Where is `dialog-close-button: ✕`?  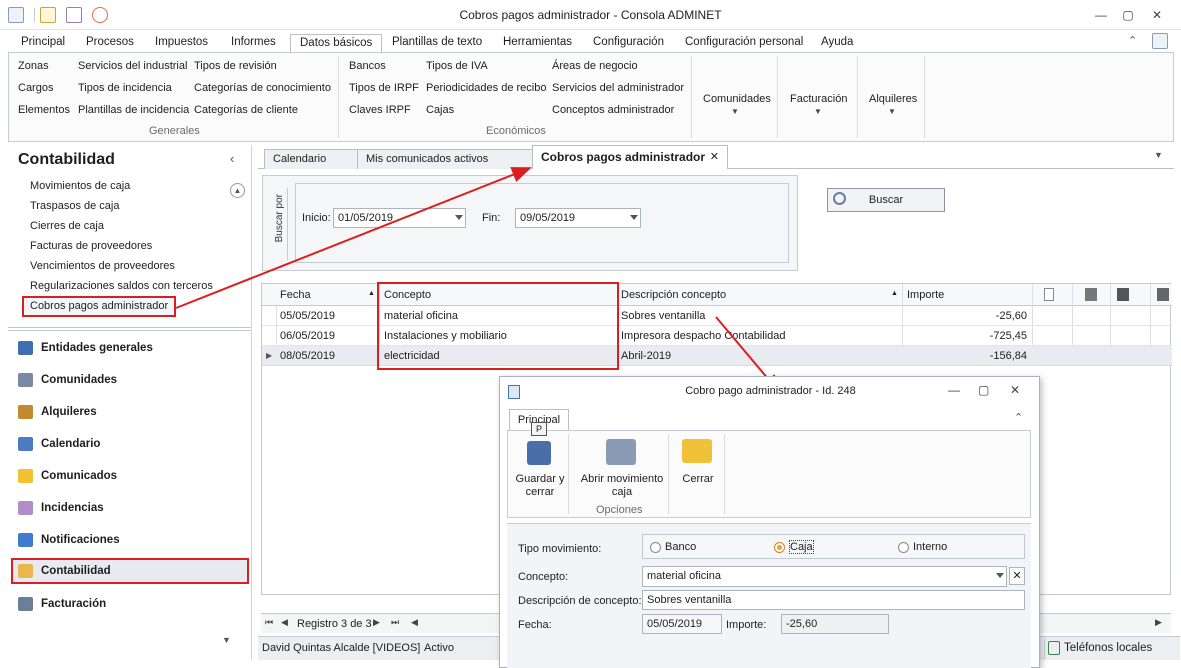 dialog-close-button: ✕ is located at coordinates (1015, 390).